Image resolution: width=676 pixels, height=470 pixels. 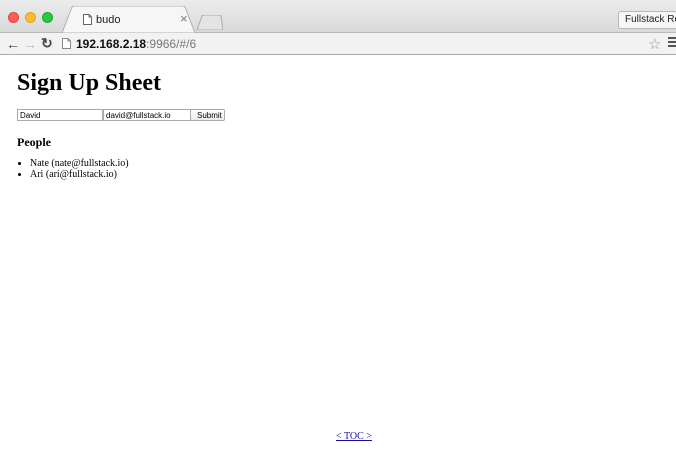 I want to click on url-path: :9966/#/6, so click(x=171, y=44).